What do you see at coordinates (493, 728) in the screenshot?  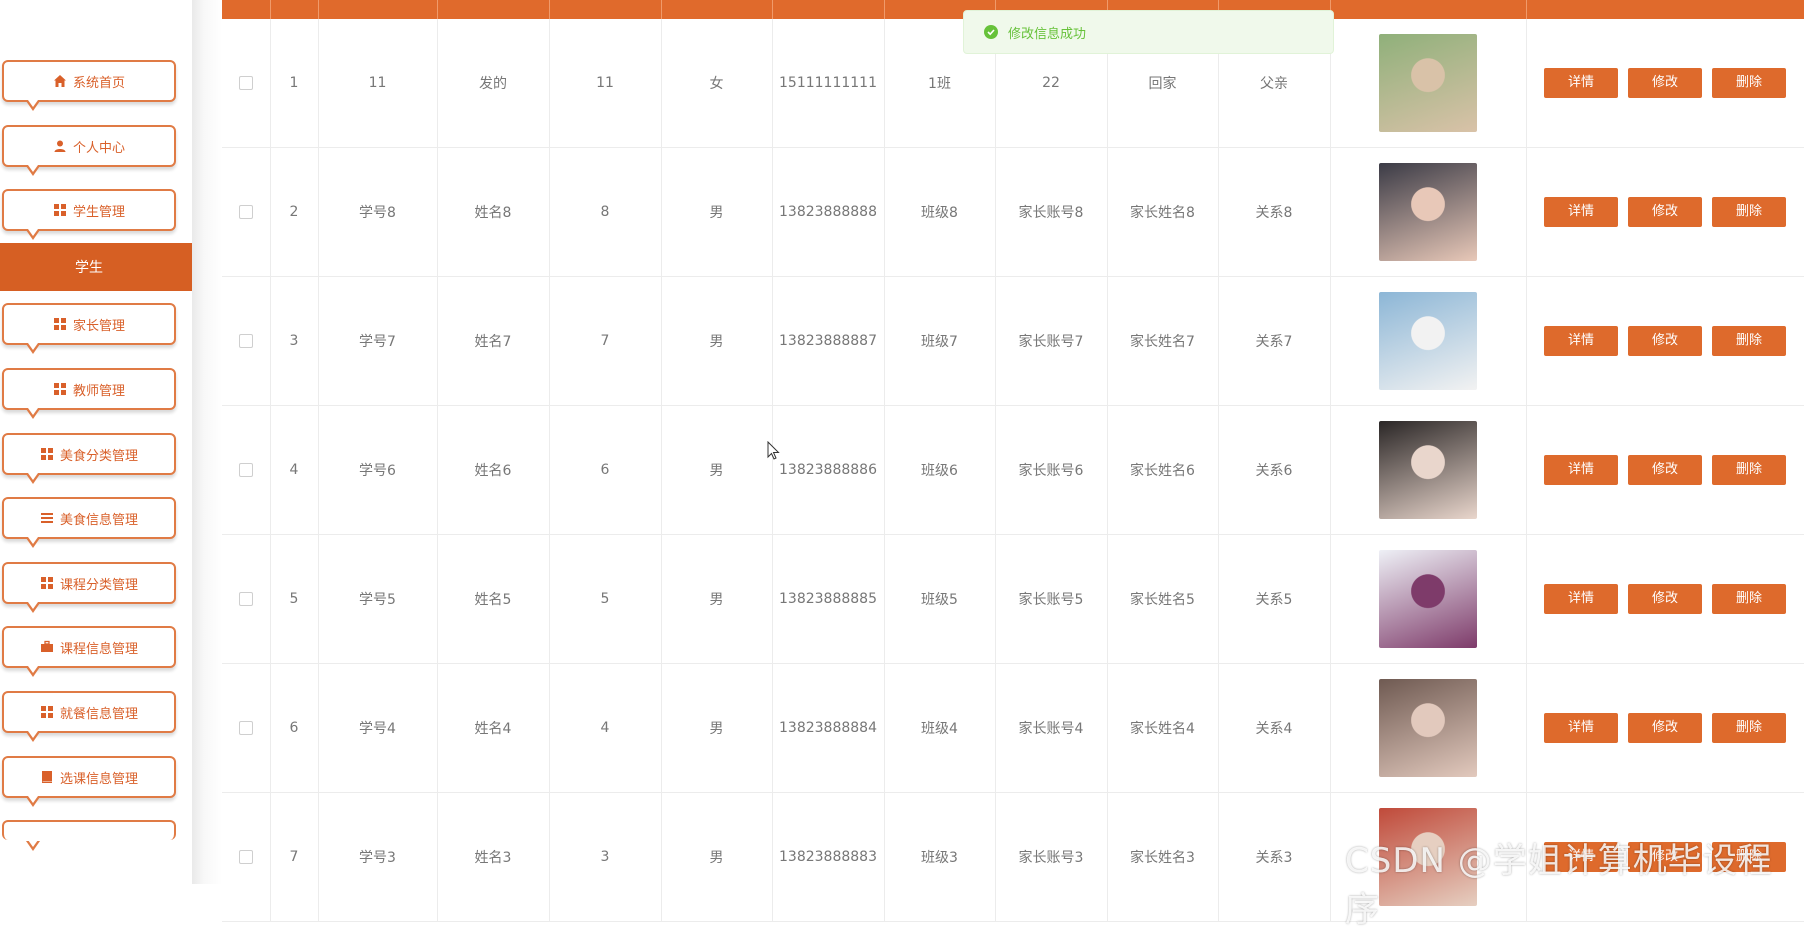 I see `cell-name: 姓名4` at bounding box center [493, 728].